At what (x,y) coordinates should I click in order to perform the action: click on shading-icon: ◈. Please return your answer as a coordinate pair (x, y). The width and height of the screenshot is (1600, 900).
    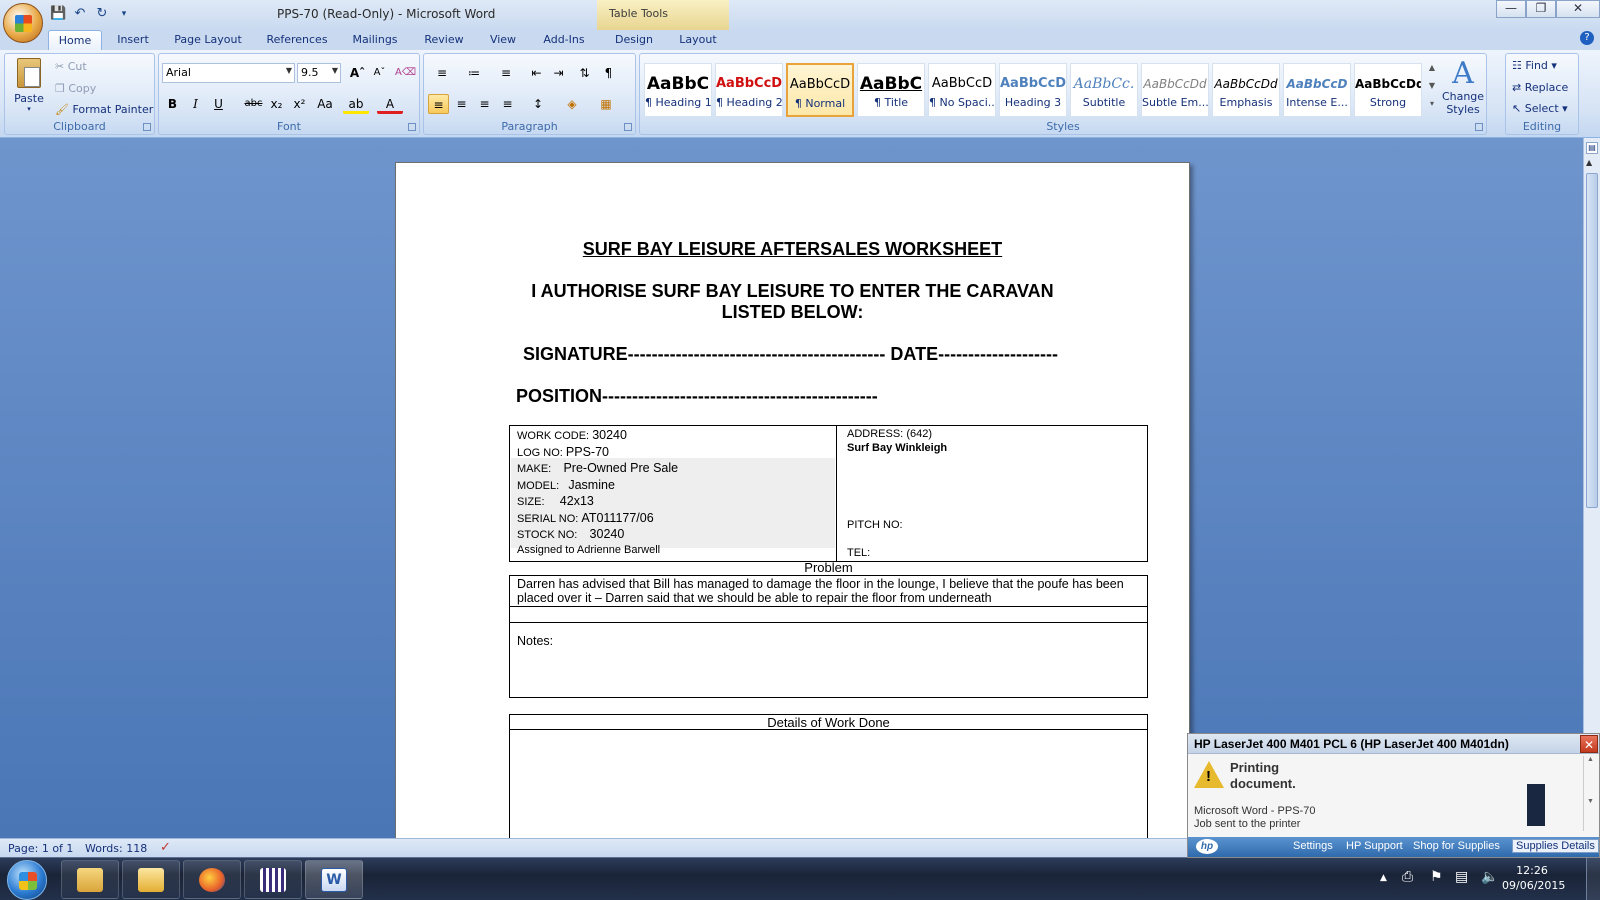
    Looking at the image, I should click on (572, 104).